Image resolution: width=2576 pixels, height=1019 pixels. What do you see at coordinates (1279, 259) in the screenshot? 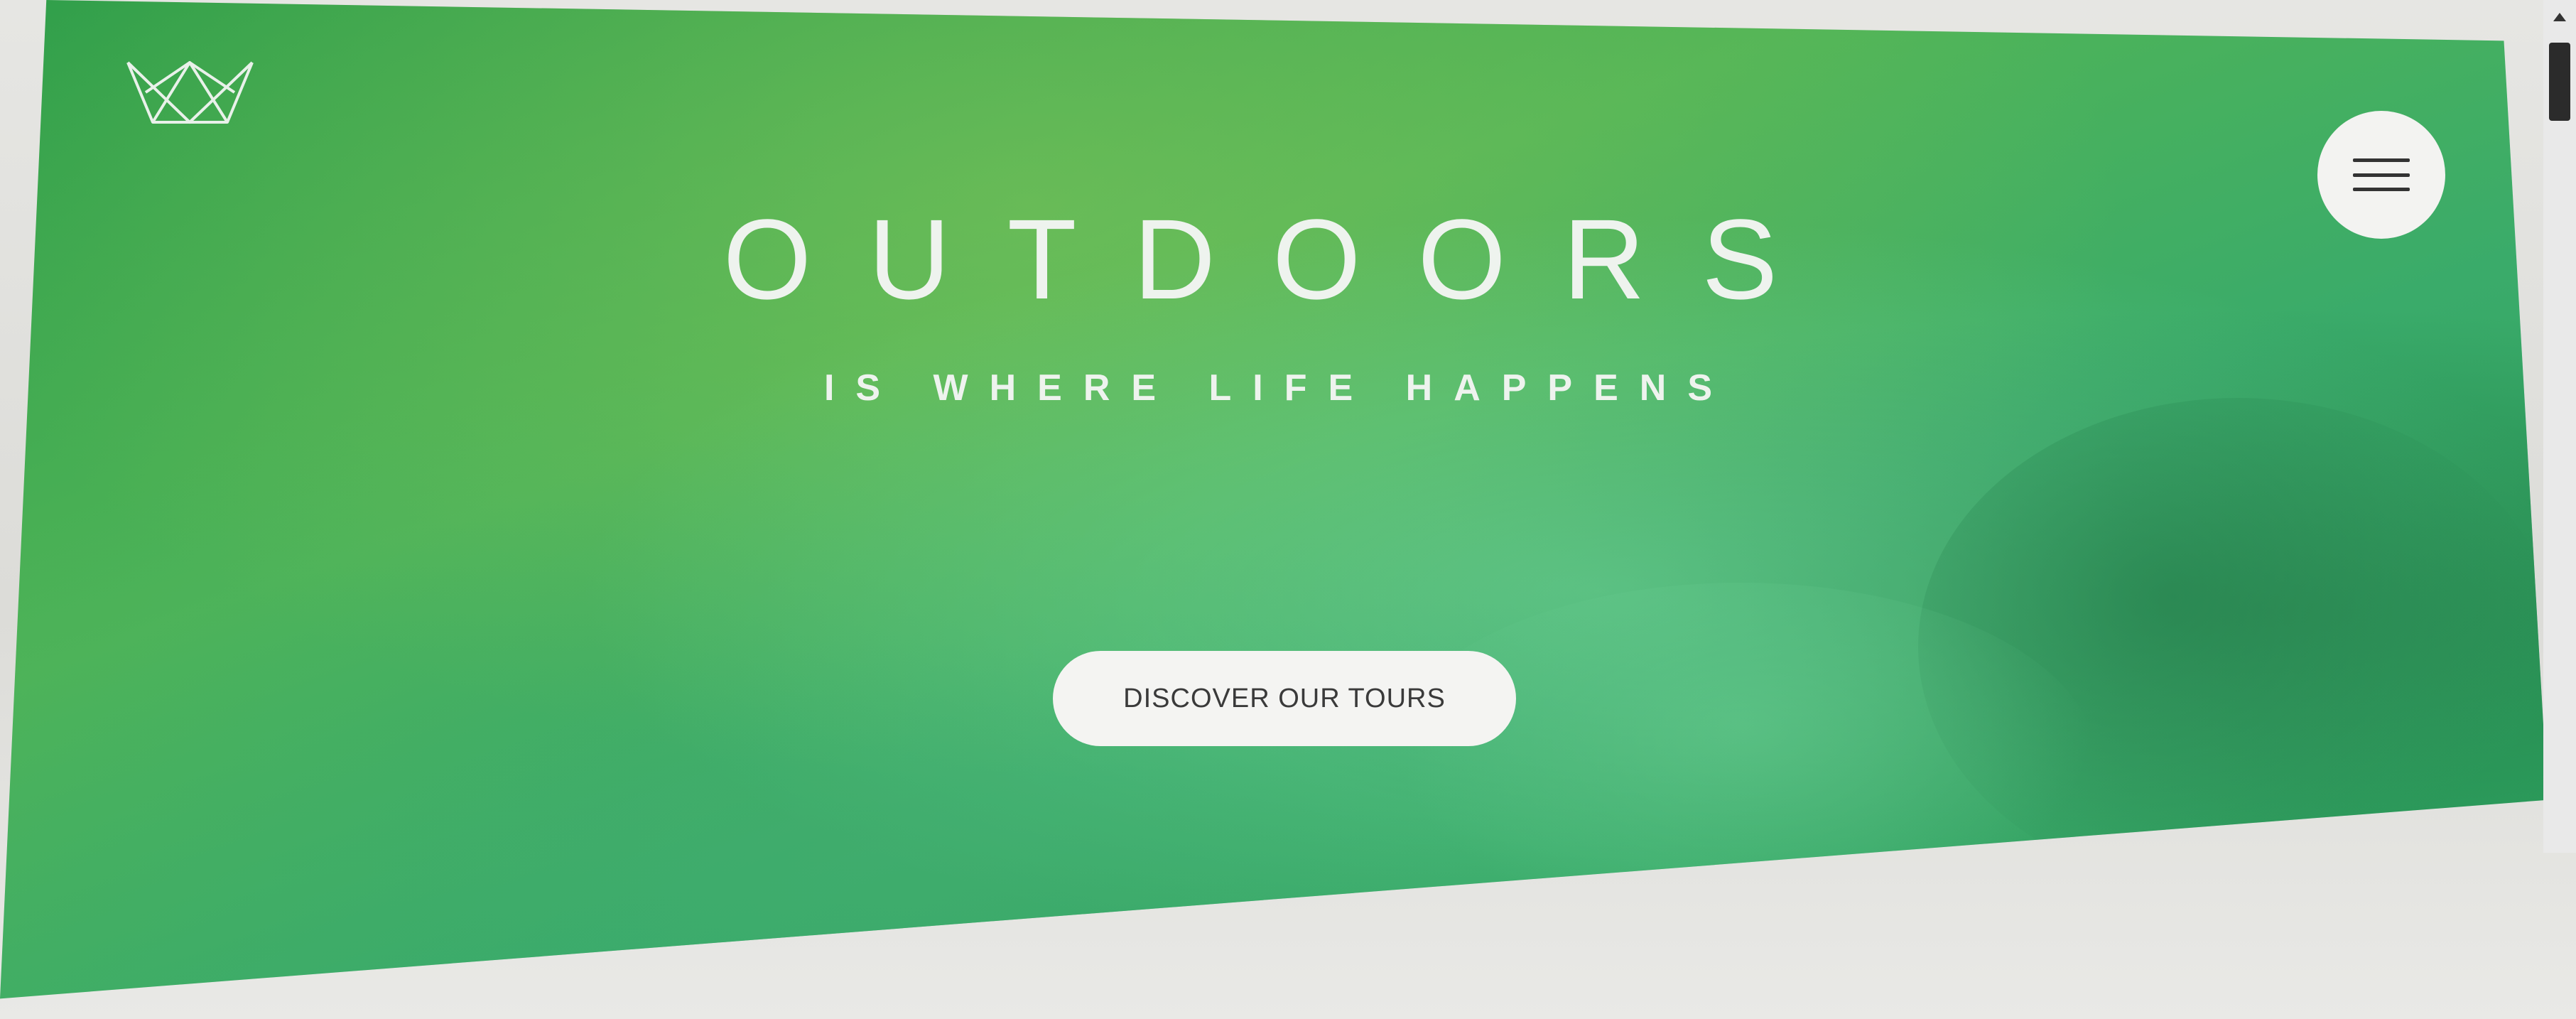
I see `hero-title: OUTDOORS` at bounding box center [1279, 259].